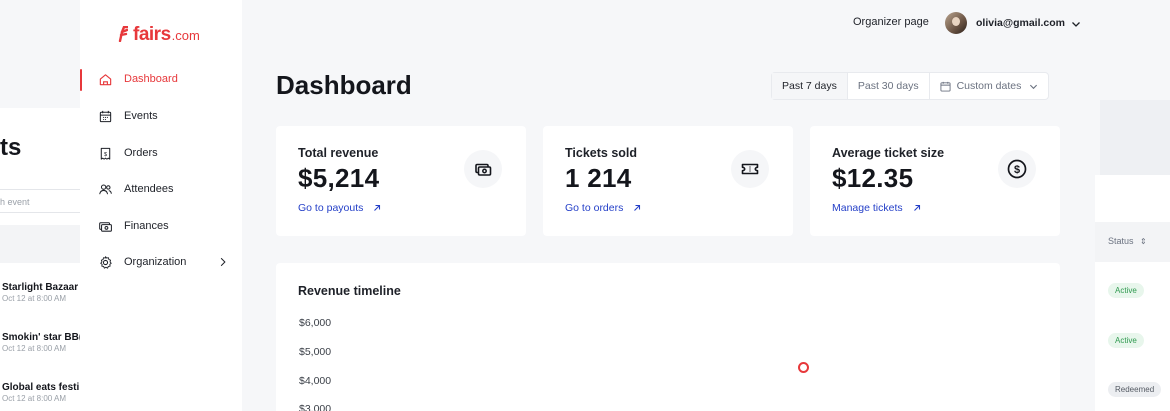 The width and height of the screenshot is (1170, 411). What do you see at coordinates (152, 34) in the screenshot?
I see `brand-name: fairs` at bounding box center [152, 34].